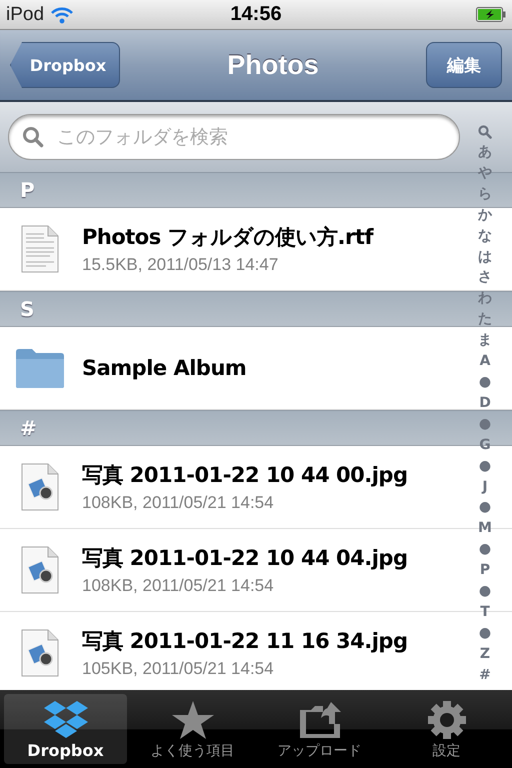 The height and width of the screenshot is (768, 512). I want to click on index-letter: J, so click(485, 487).